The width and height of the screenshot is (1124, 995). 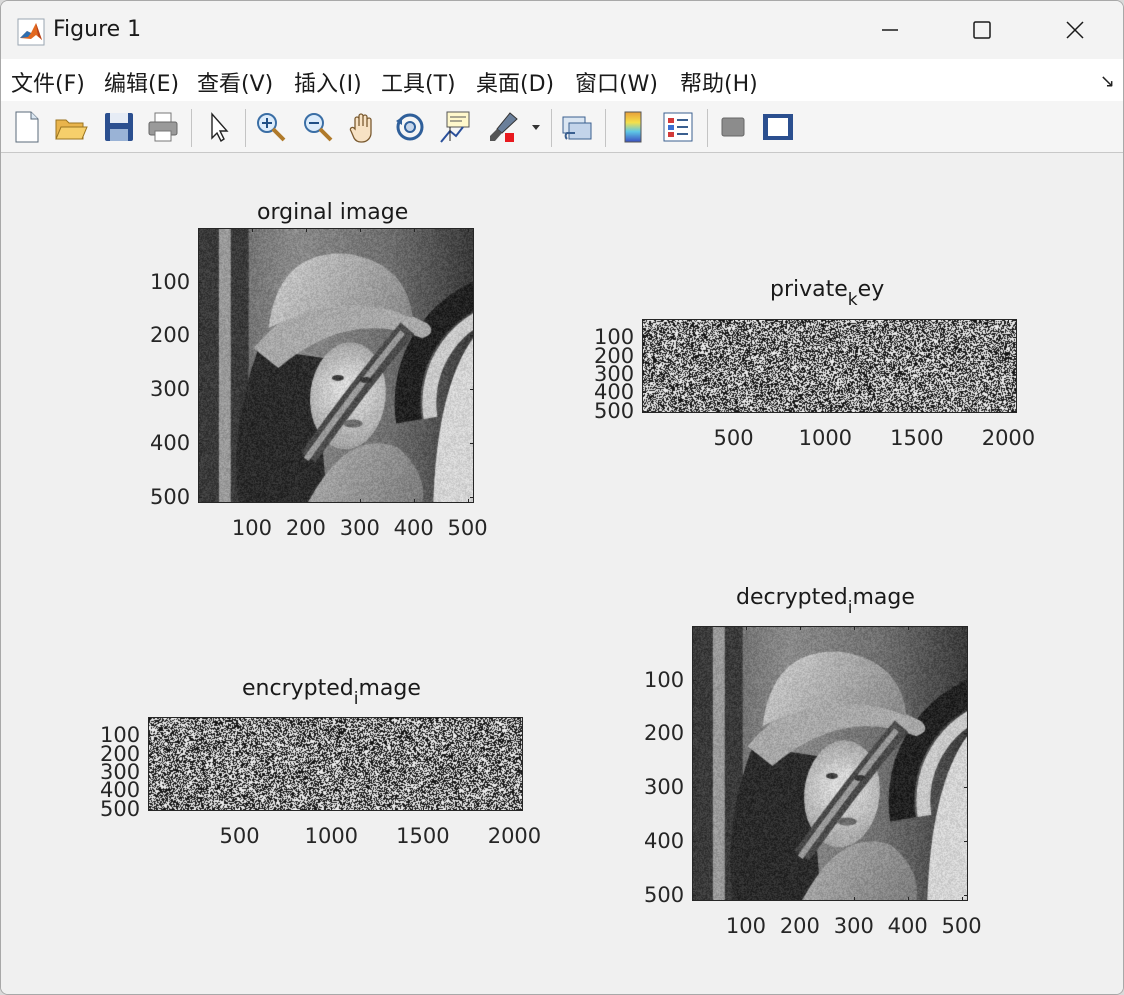 I want to click on show-plot-tools-icon, so click(x=778, y=127).